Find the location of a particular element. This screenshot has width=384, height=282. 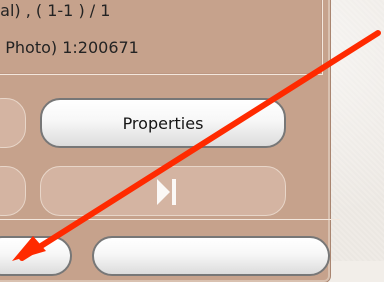

divider is located at coordinates (170, 219).